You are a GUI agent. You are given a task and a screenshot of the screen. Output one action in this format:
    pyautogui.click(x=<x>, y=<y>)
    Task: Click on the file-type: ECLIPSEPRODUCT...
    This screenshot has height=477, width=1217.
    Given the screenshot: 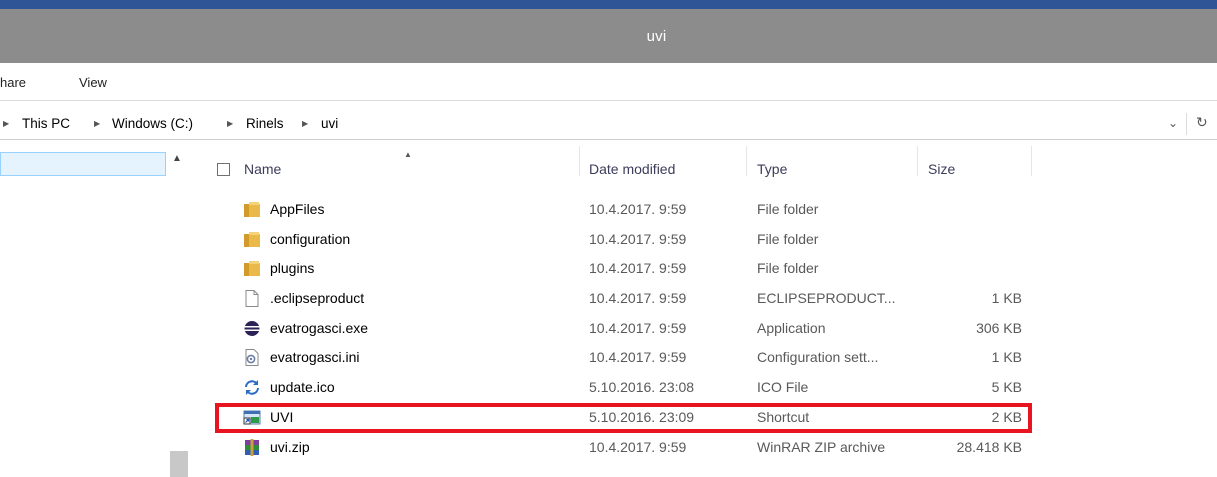 What is the action you would take?
    pyautogui.click(x=826, y=298)
    